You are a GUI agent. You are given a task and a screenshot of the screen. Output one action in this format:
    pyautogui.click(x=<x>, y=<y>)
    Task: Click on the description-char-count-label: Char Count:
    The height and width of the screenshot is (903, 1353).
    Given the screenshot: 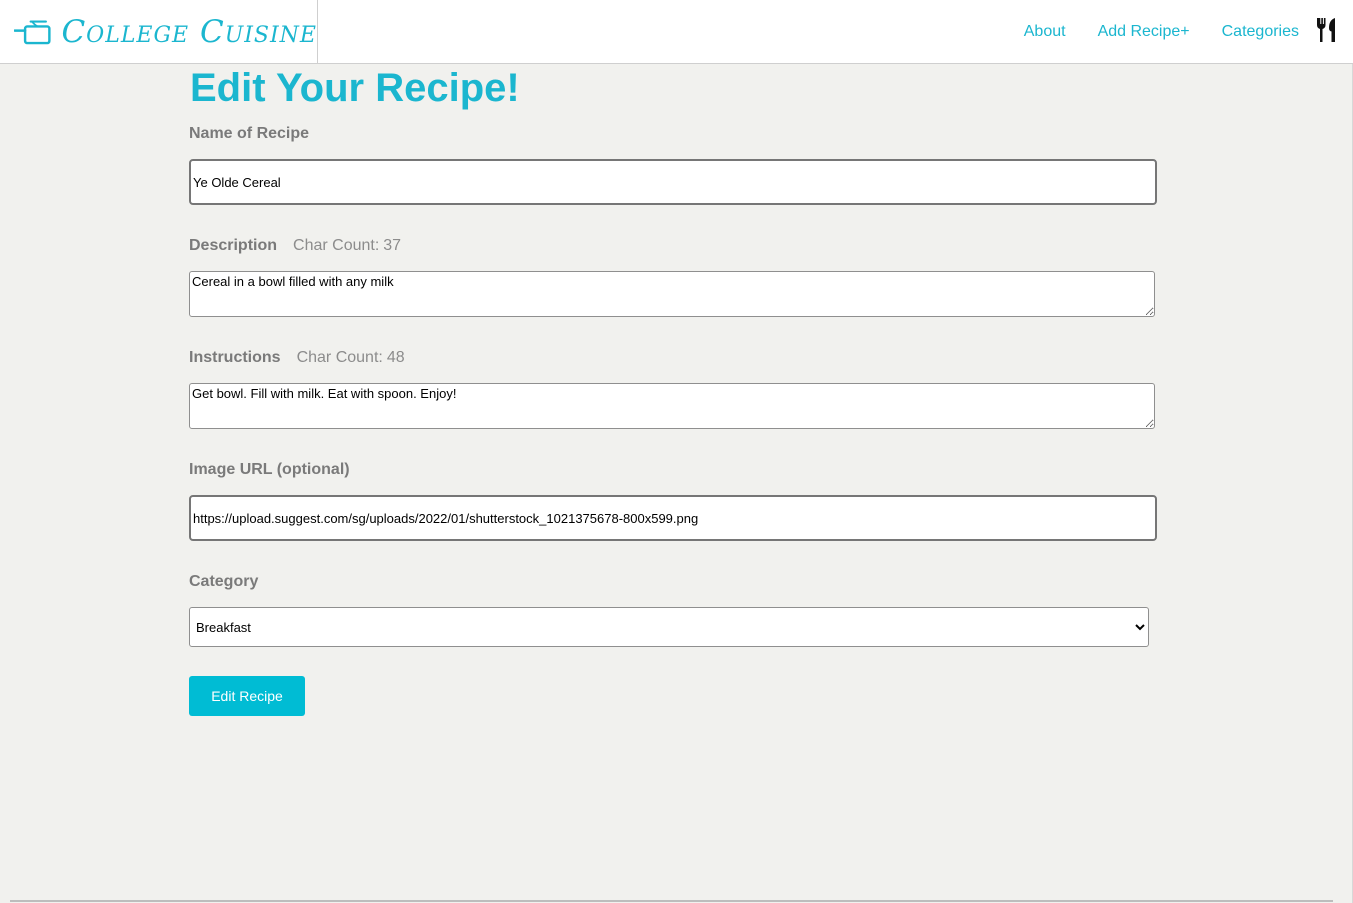 What is the action you would take?
    pyautogui.click(x=336, y=245)
    